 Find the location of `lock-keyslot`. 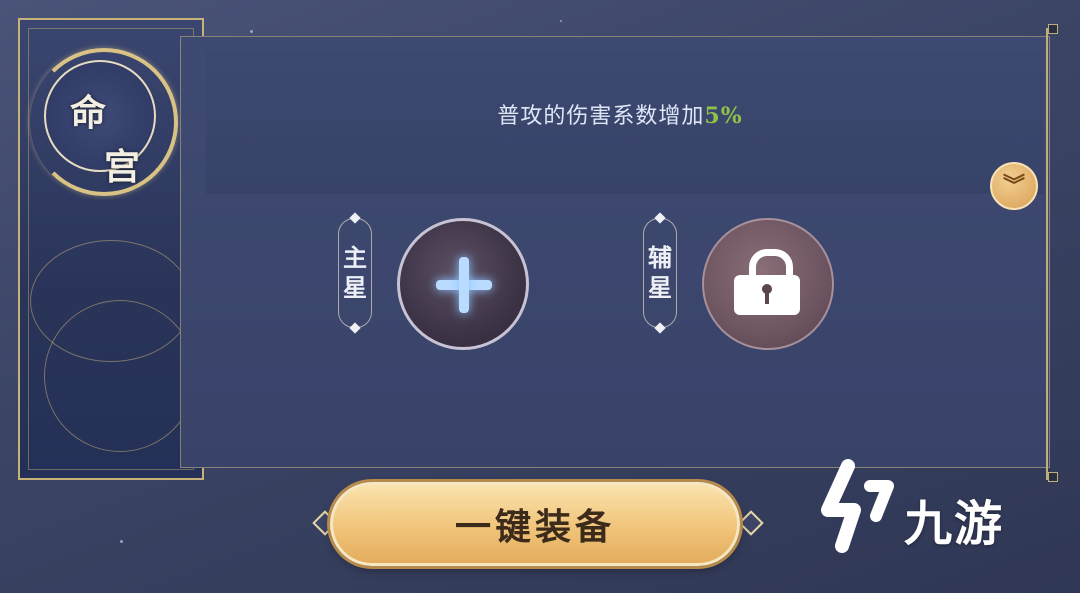

lock-keyslot is located at coordinates (767, 297).